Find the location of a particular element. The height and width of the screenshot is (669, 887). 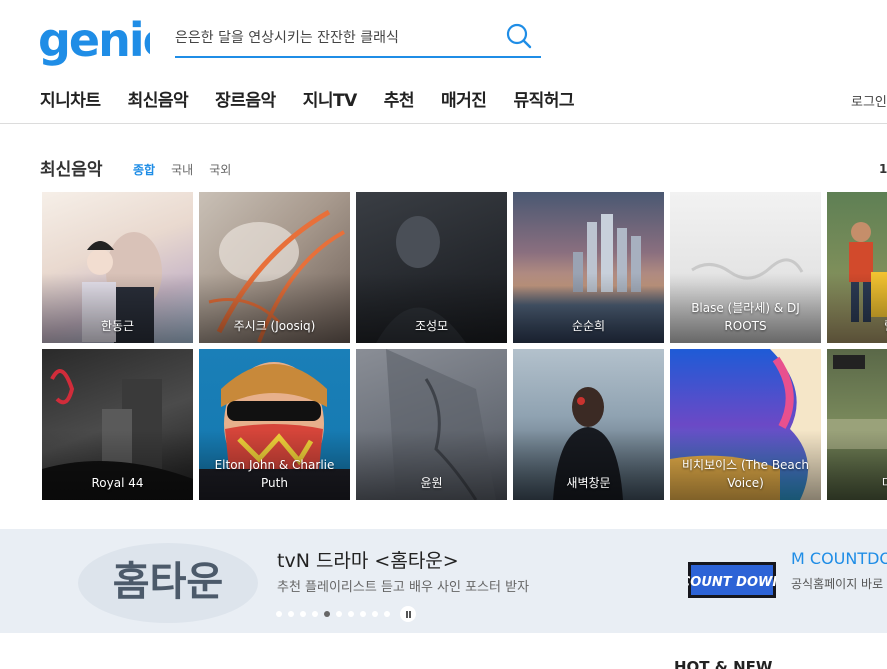

album-artist: 주시크 (Joosiq) is located at coordinates (274, 326).